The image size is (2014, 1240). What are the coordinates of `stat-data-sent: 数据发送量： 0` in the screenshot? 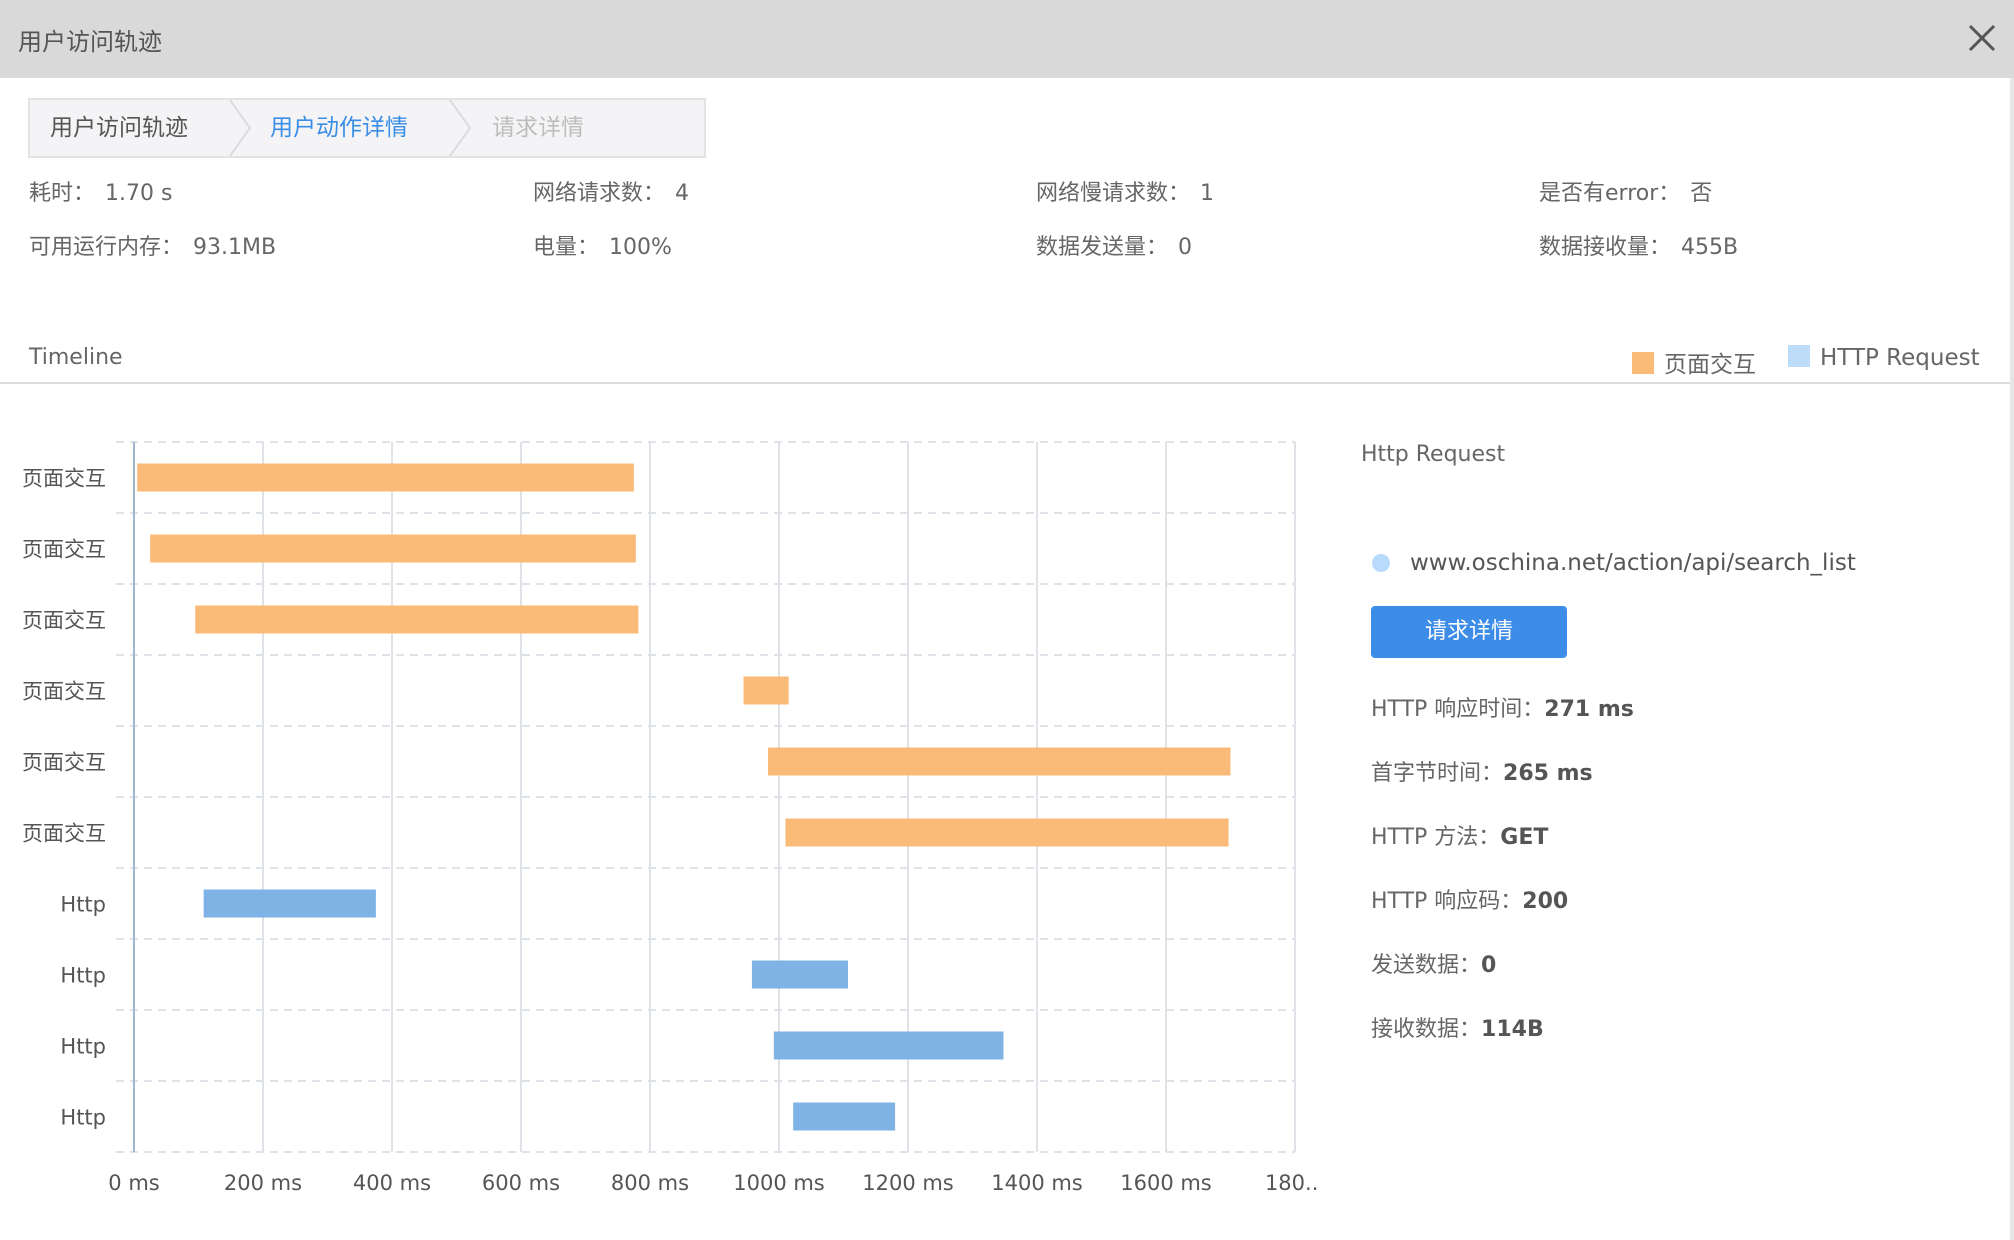 It's located at (1114, 247).